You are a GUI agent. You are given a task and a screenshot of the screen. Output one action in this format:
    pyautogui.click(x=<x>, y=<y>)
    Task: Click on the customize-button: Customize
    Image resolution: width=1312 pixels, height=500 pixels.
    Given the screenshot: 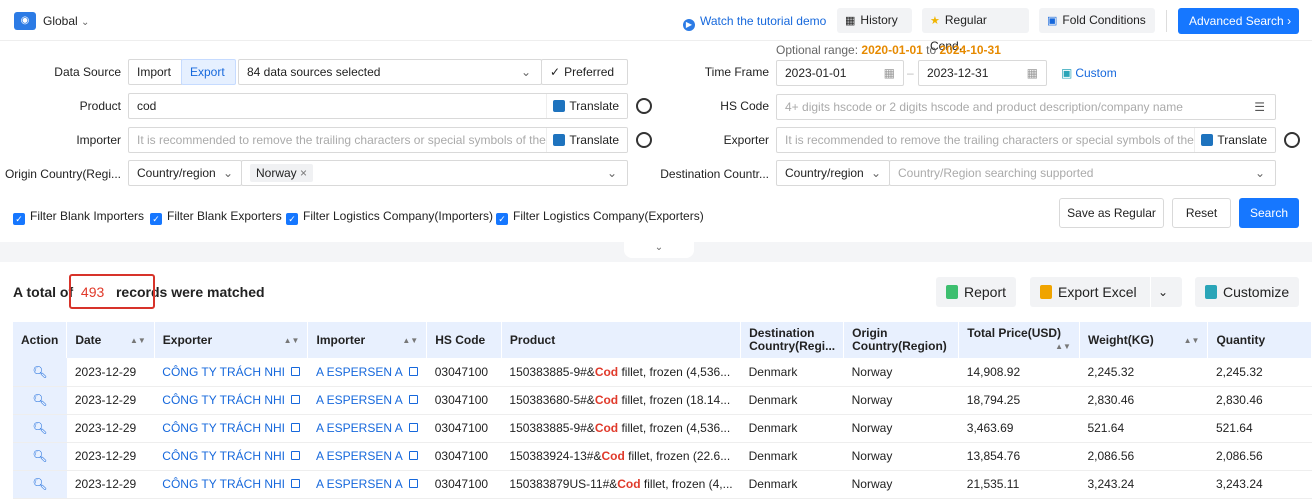 What is the action you would take?
    pyautogui.click(x=1247, y=292)
    